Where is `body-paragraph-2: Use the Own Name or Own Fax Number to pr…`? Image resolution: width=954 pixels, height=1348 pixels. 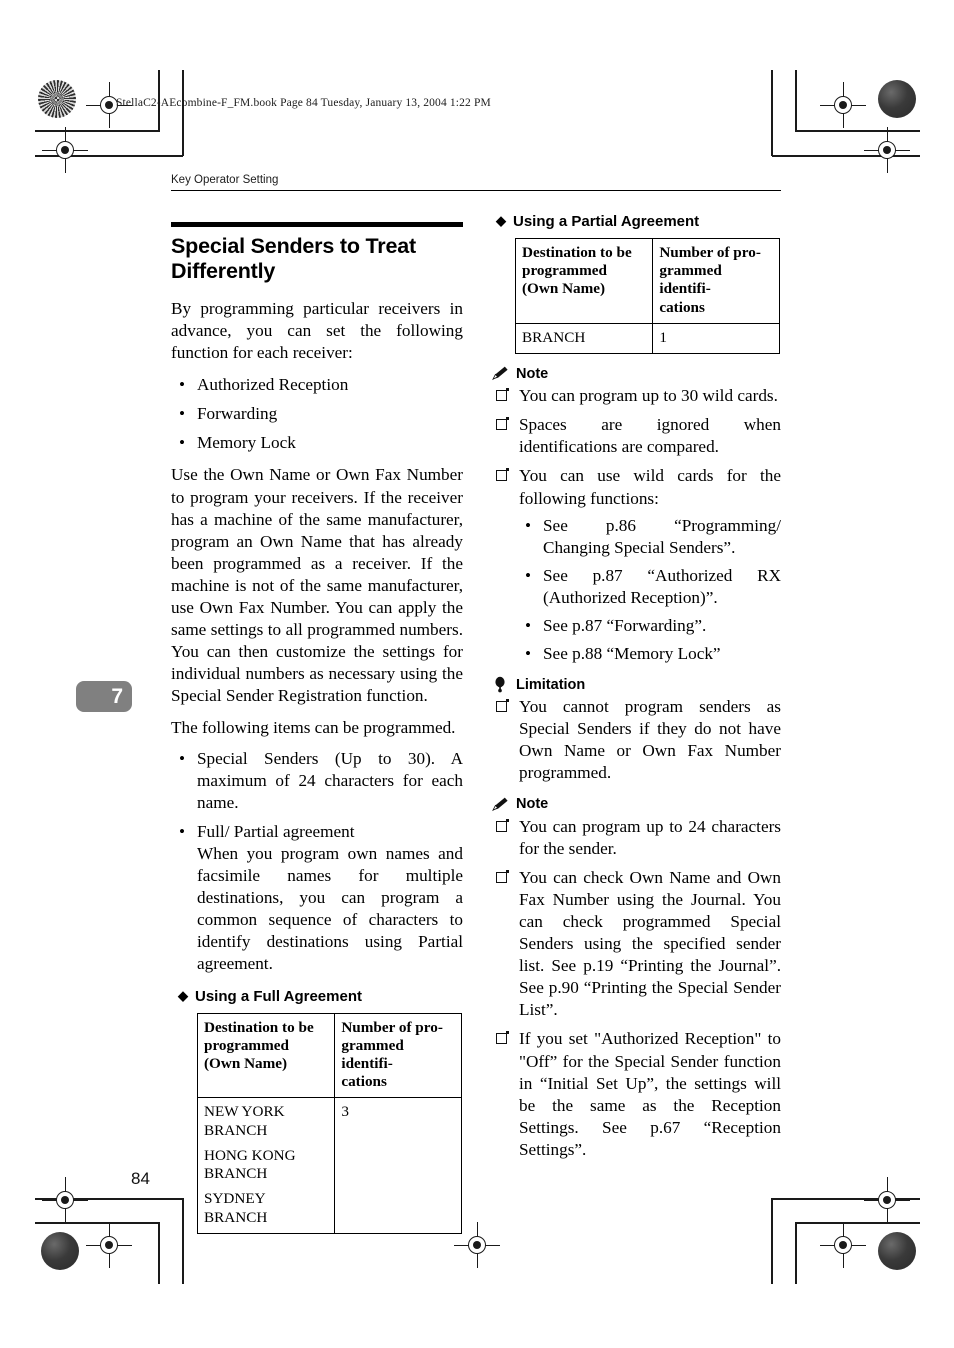
body-paragraph-2: Use the Own Name or Own Fax Number to pr… is located at coordinates (317, 585).